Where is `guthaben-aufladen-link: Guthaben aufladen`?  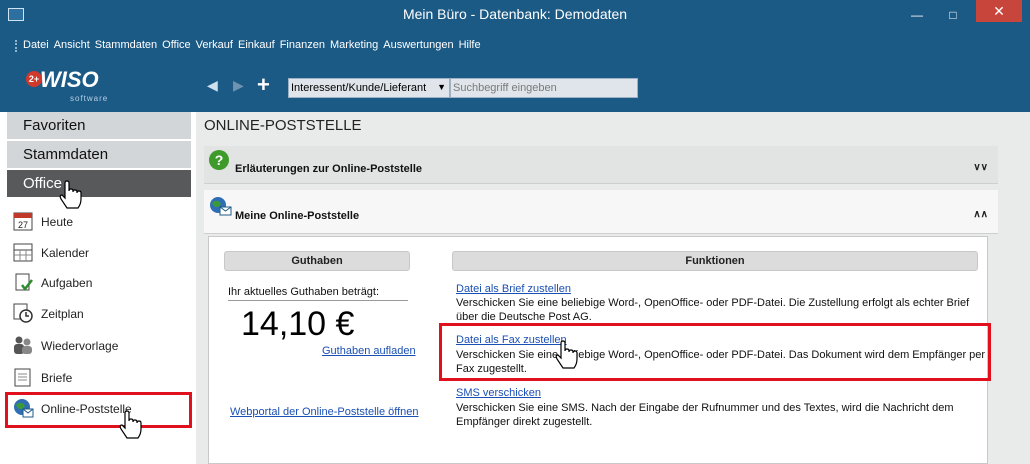
guthaben-aufladen-link: Guthaben aufladen is located at coordinates (369, 351).